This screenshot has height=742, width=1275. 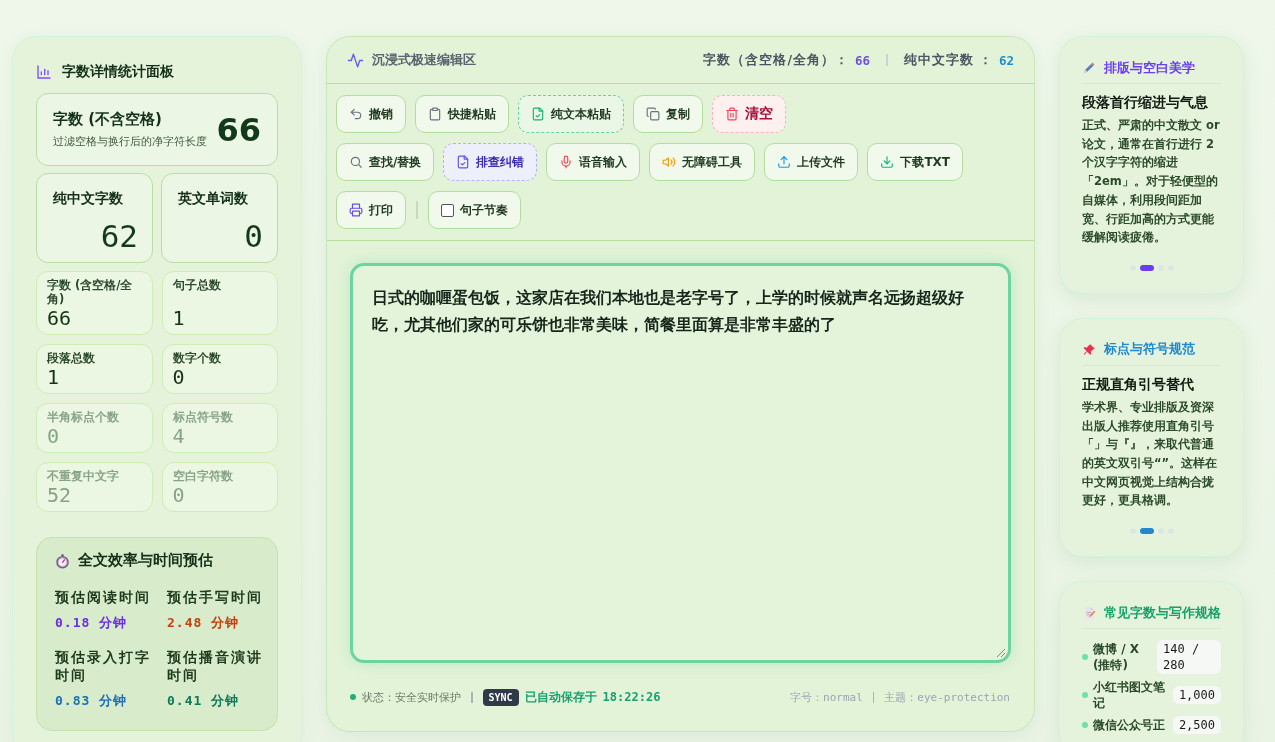 I want to click on checkbox-button: 句子节奏, so click(x=474, y=210).